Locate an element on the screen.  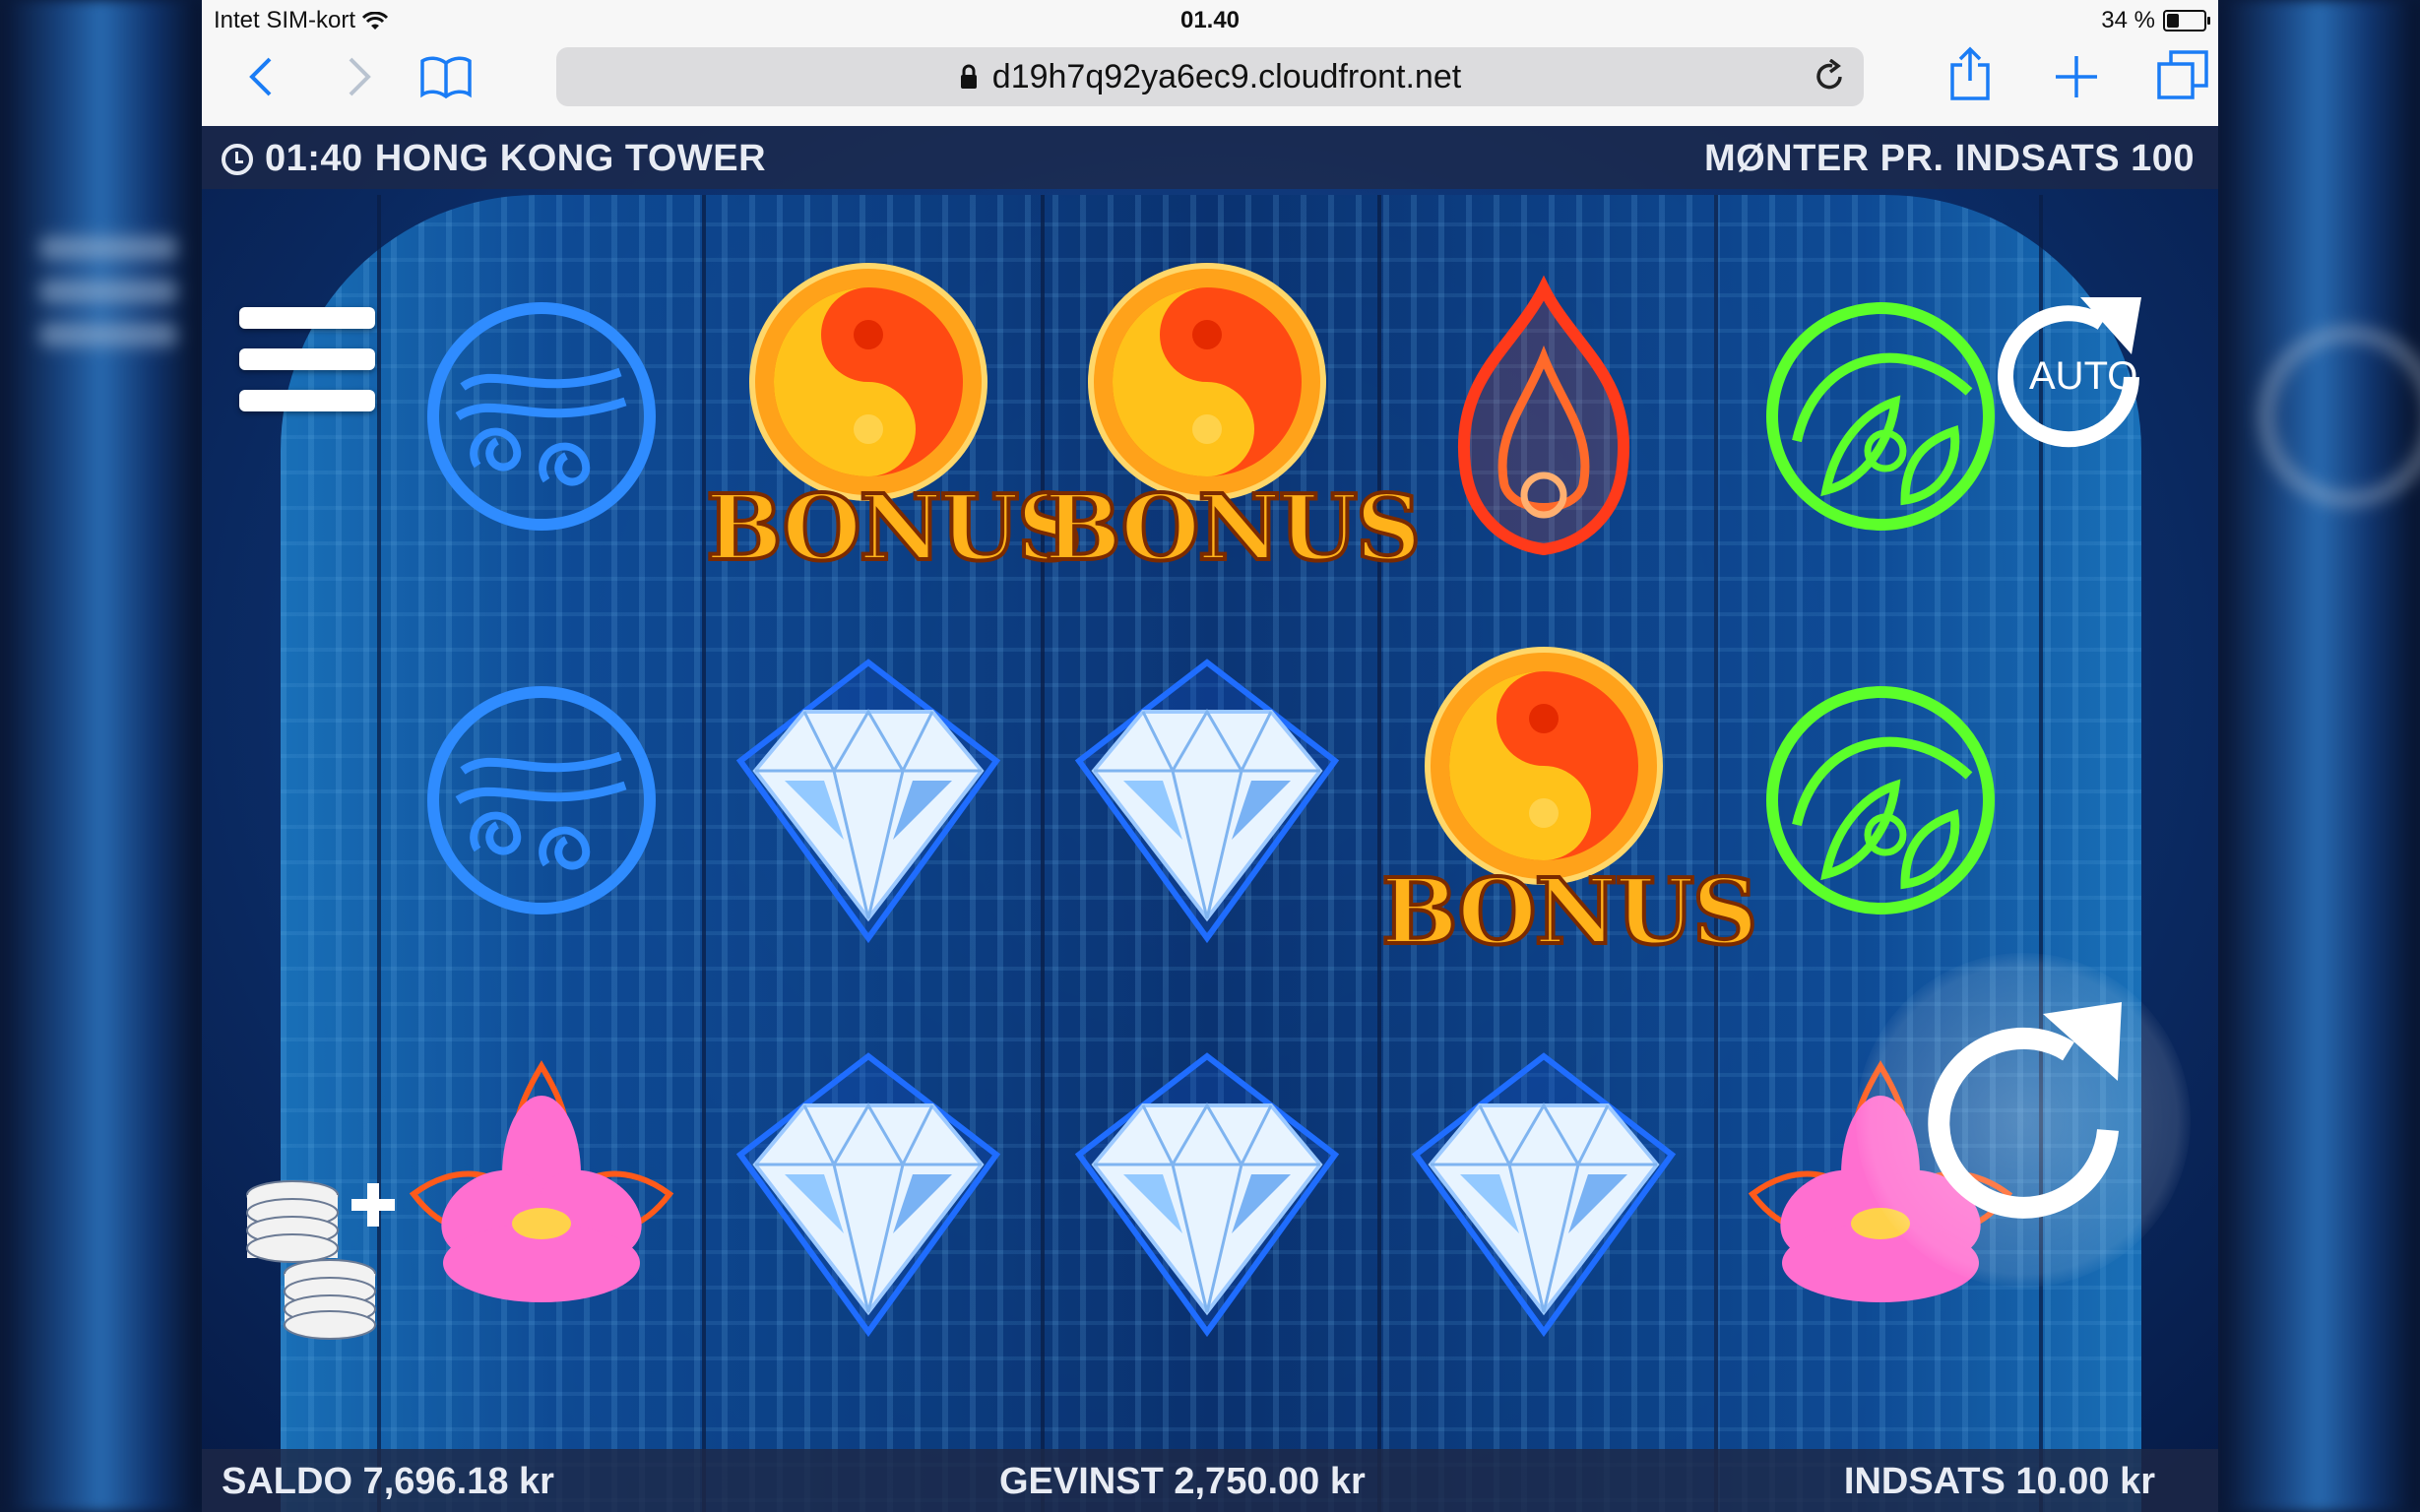
bet-label: INDSATS 10.00 kr is located at coordinates (1999, 1482).